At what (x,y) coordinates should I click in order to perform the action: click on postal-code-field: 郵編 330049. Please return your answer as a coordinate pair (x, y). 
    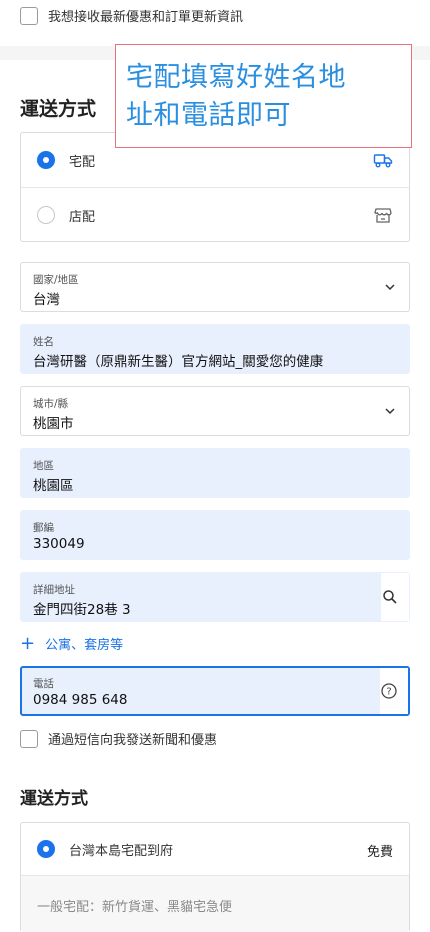
    Looking at the image, I should click on (215, 535).